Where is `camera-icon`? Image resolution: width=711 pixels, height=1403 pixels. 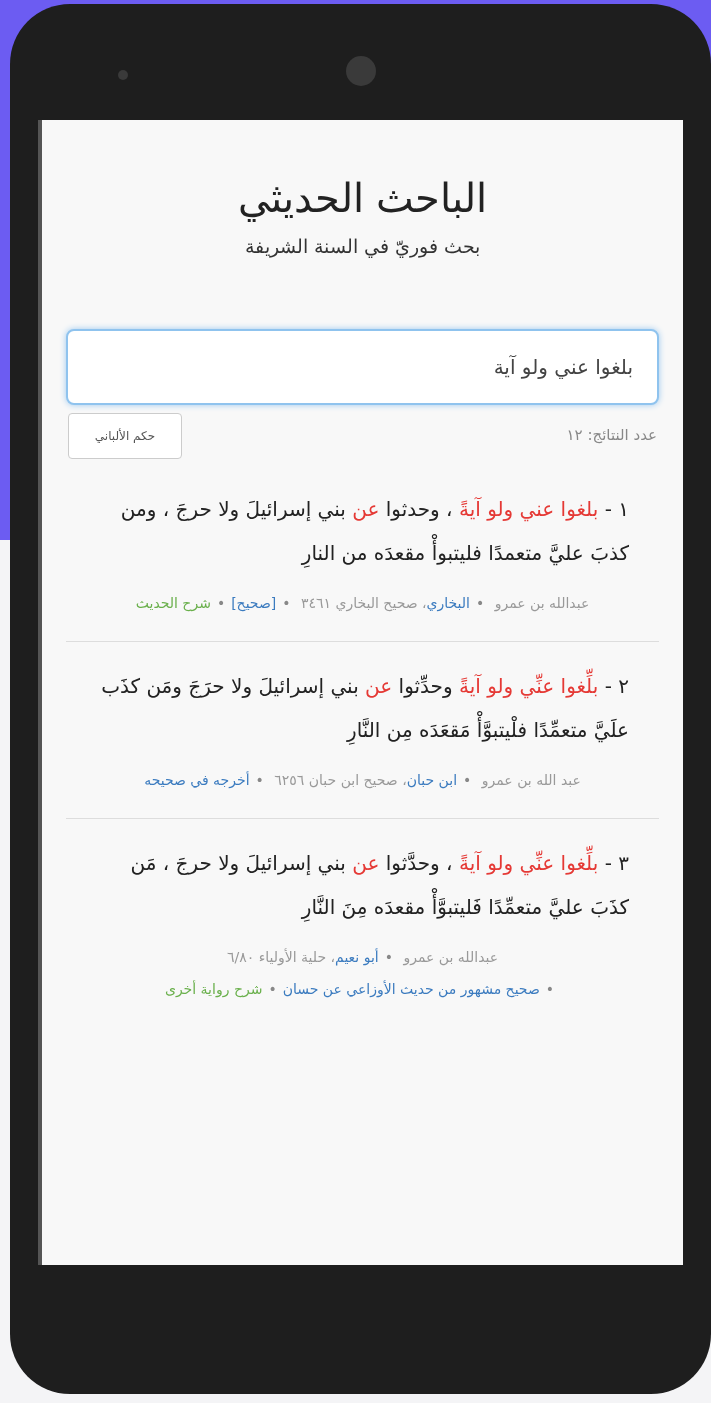 camera-icon is located at coordinates (361, 71).